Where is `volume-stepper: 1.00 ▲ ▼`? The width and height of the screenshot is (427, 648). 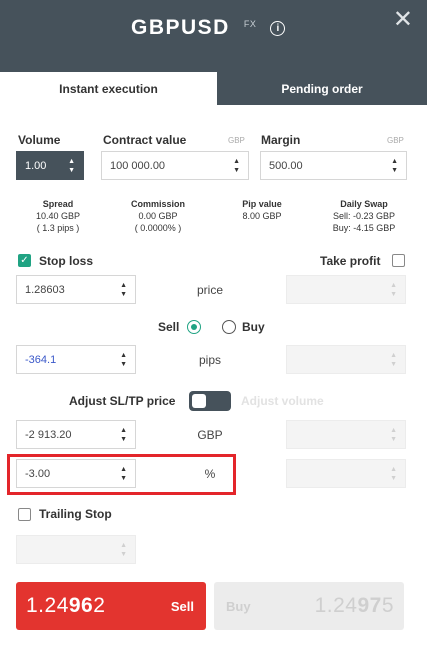 volume-stepper: 1.00 ▲ ▼ is located at coordinates (50, 165).